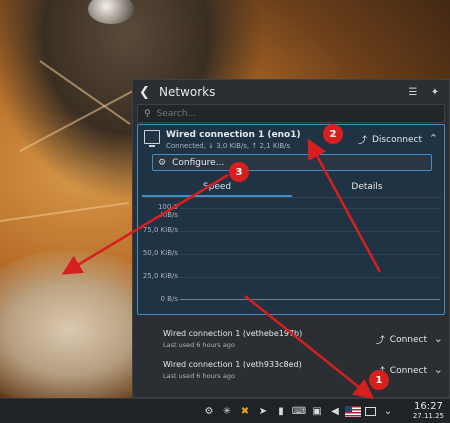  I want to click on connection-tabs: Speed Details, so click(292, 188).